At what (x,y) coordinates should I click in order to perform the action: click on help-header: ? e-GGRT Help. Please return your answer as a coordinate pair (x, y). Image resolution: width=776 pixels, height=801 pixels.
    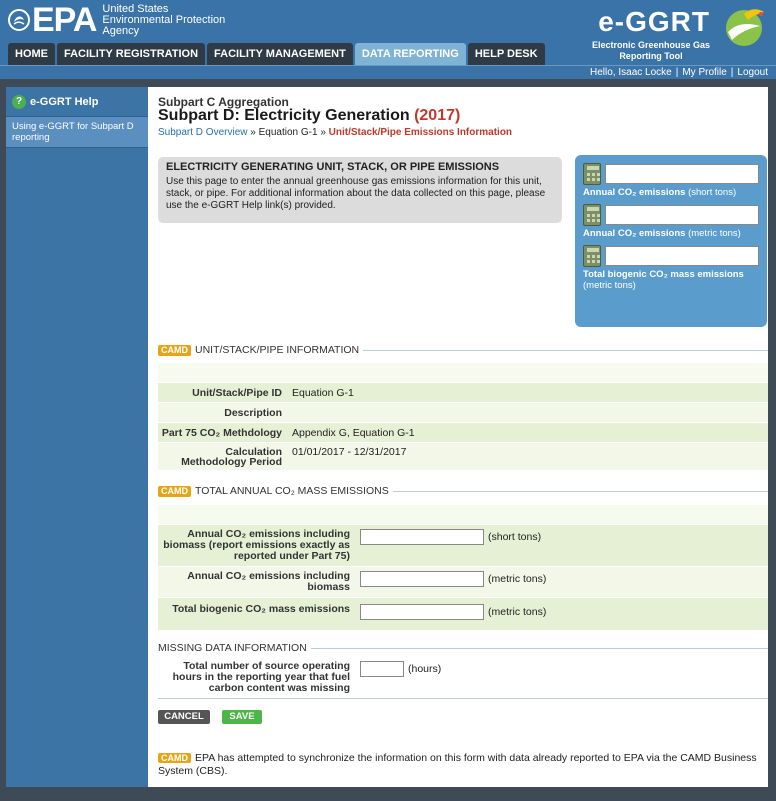
    Looking at the image, I should click on (77, 102).